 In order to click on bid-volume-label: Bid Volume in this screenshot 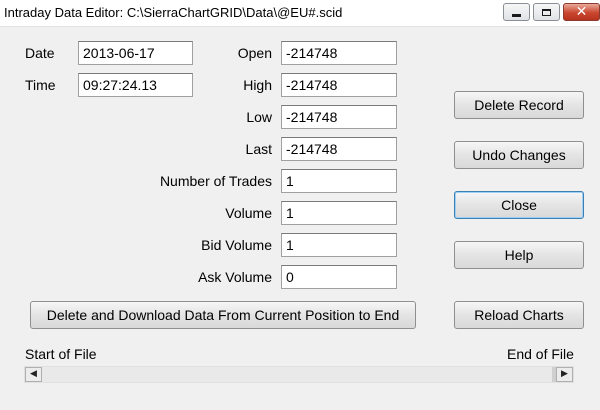, I will do `click(236, 245)`.